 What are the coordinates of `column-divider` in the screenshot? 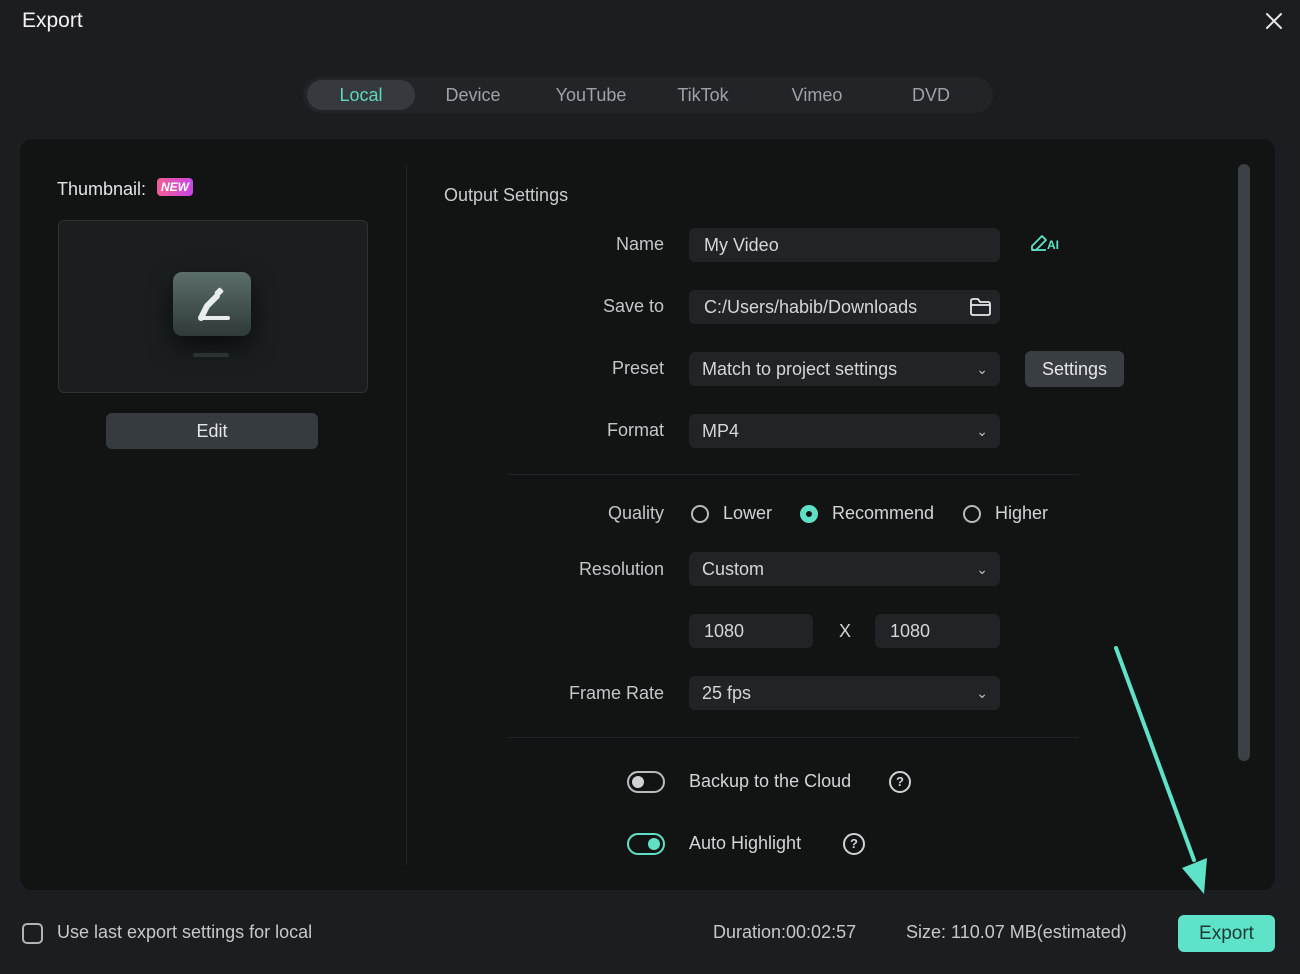 It's located at (406, 515).